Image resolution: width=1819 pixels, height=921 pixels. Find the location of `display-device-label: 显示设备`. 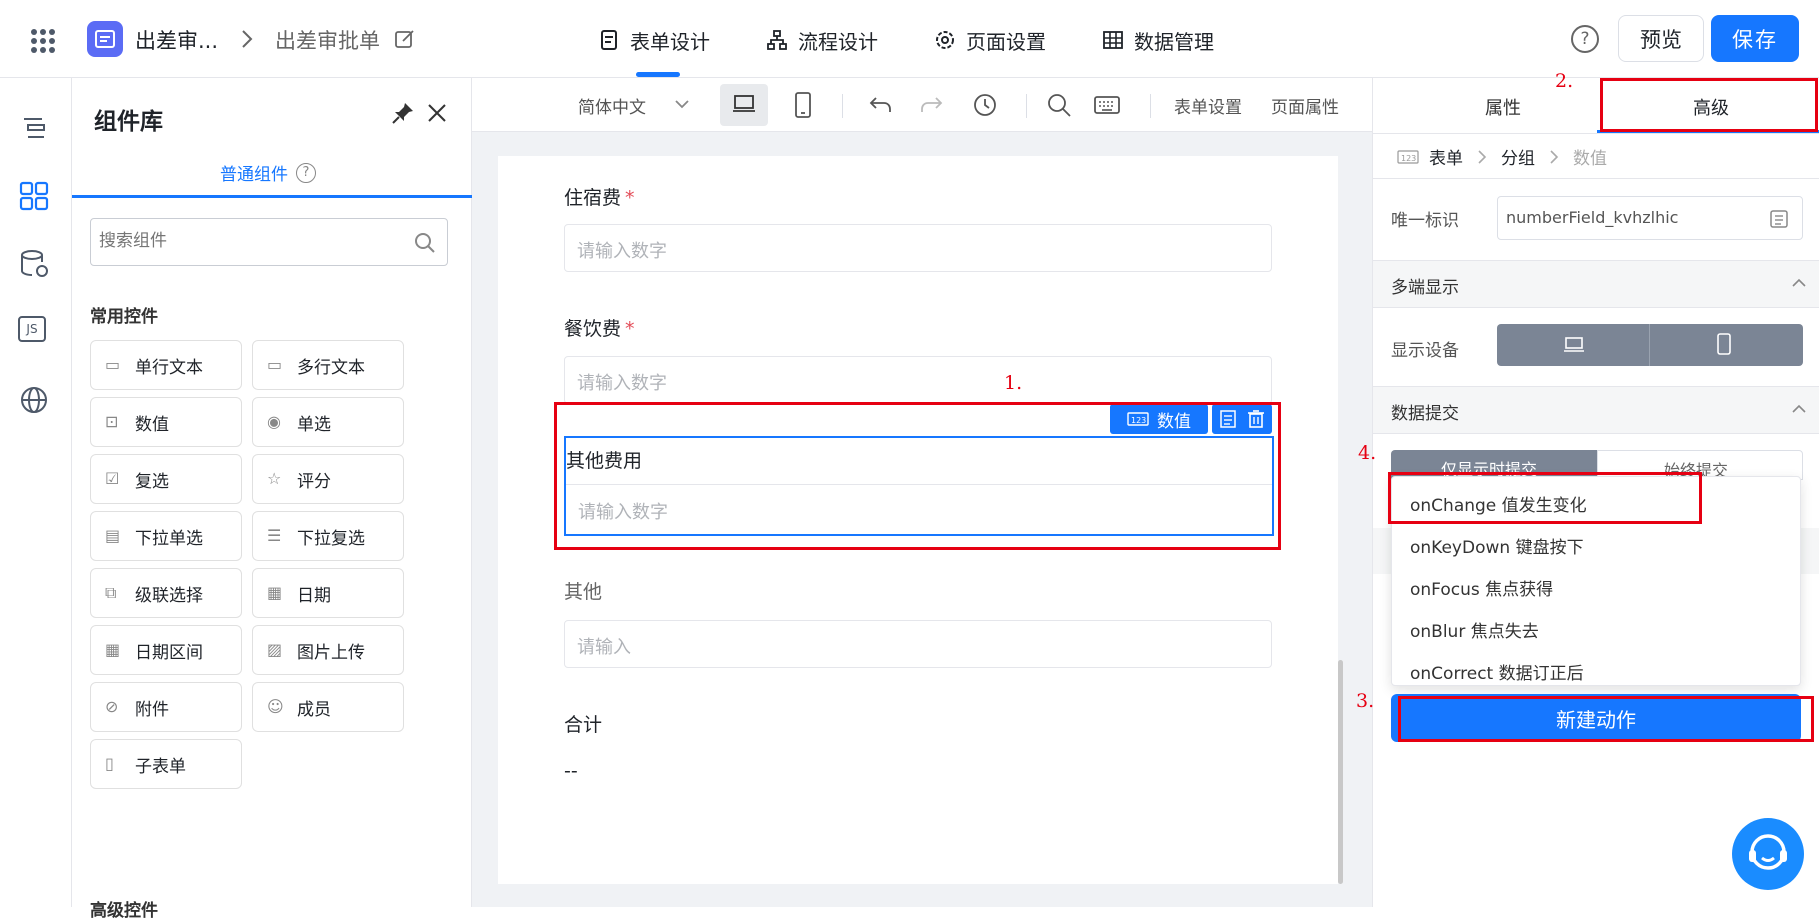

display-device-label: 显示设备 is located at coordinates (1425, 351).